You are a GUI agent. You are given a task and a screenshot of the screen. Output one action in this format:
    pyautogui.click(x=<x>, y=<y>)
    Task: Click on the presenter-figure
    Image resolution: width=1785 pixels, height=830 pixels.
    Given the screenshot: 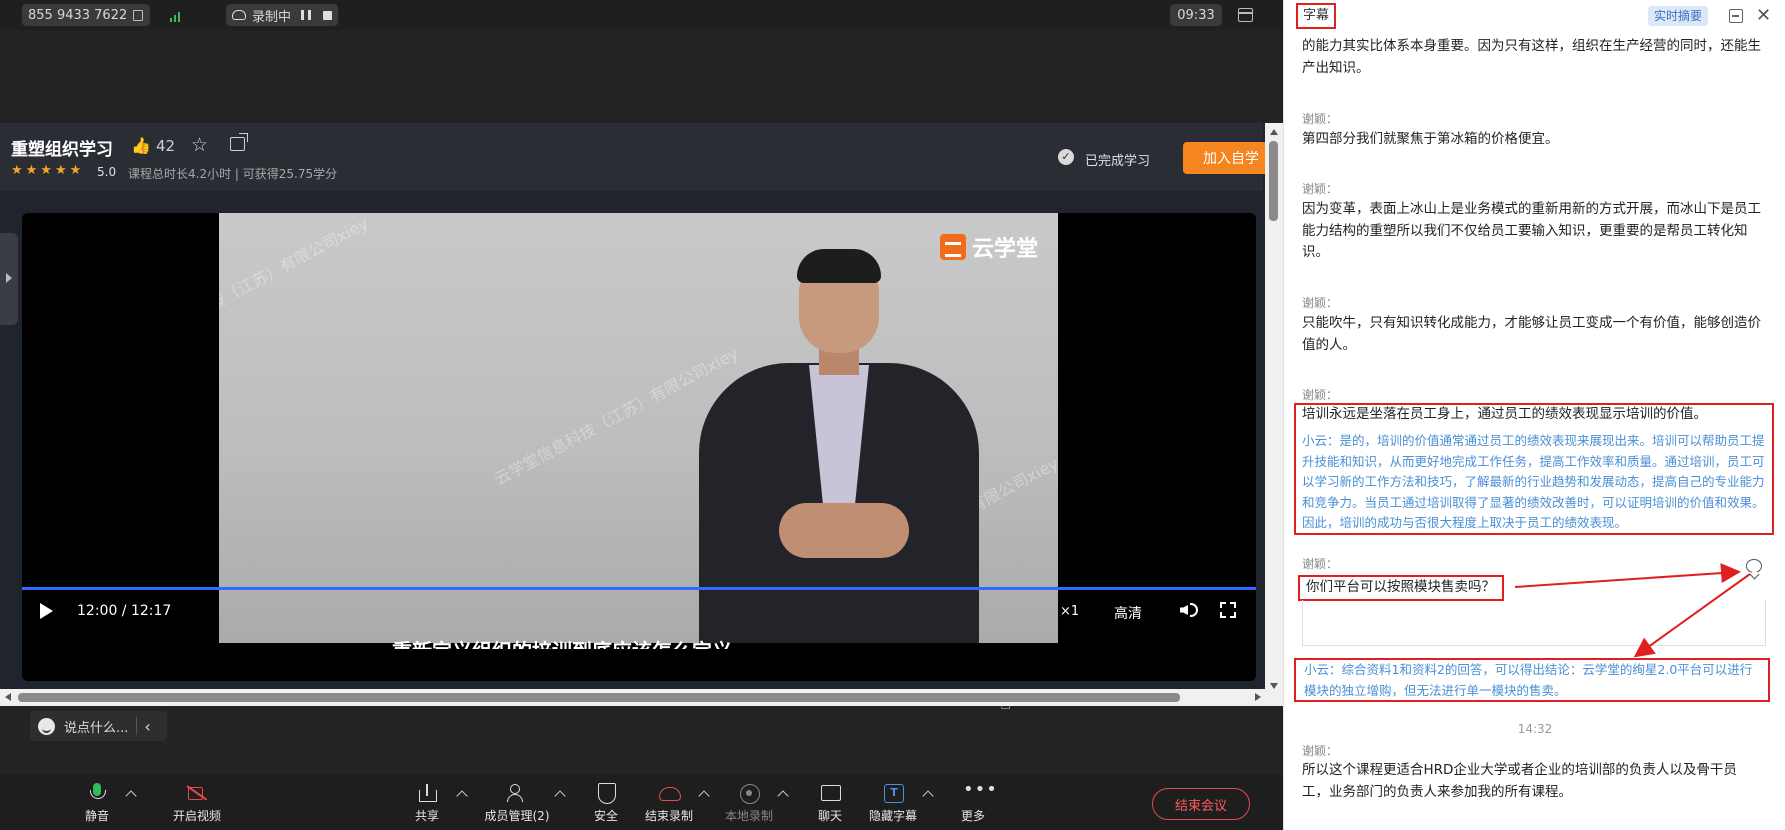 What is the action you would take?
    pyautogui.click(x=839, y=446)
    